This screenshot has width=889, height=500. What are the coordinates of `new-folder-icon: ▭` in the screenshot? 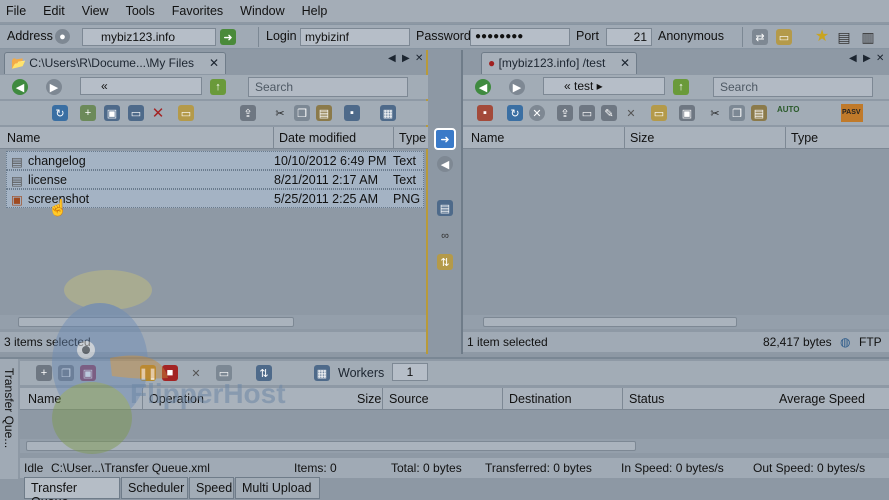 It's located at (659, 113).